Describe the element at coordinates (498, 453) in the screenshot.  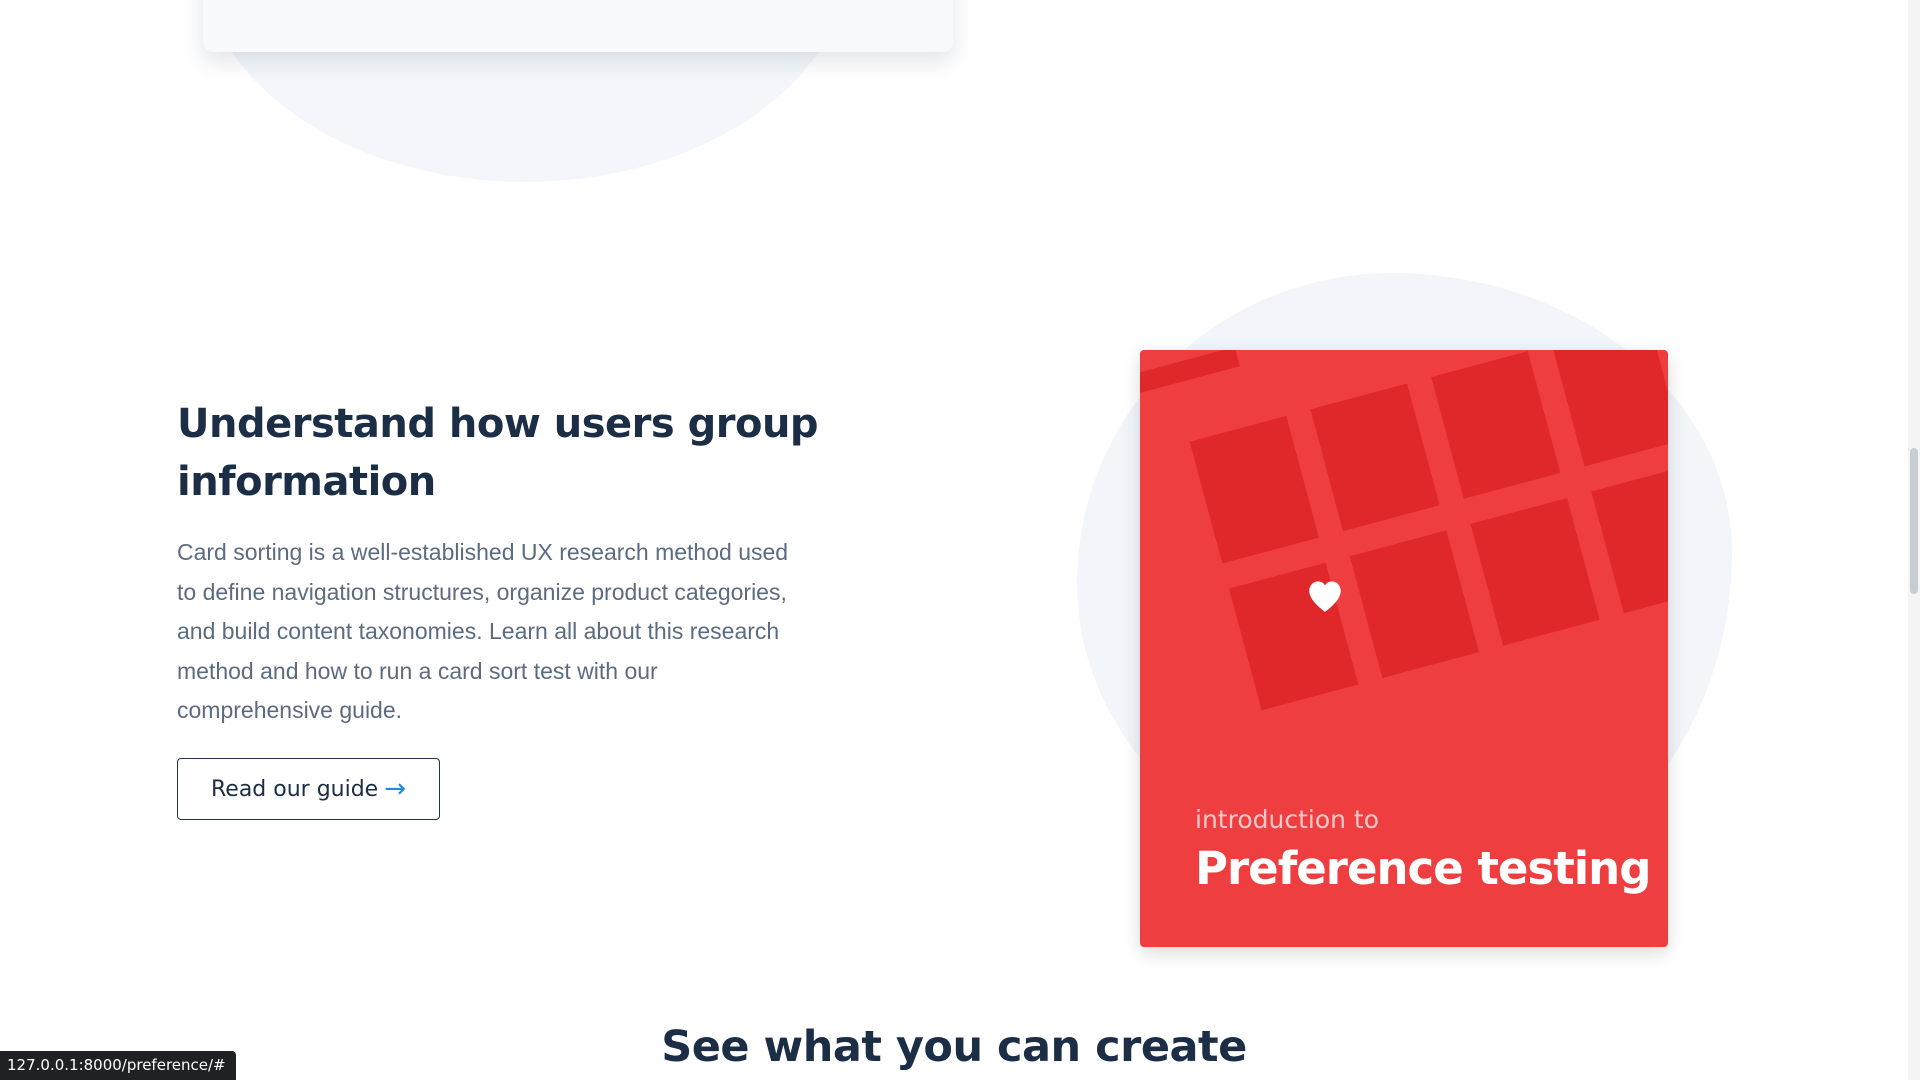
I see `section-headline: Understand how users group information` at that location.